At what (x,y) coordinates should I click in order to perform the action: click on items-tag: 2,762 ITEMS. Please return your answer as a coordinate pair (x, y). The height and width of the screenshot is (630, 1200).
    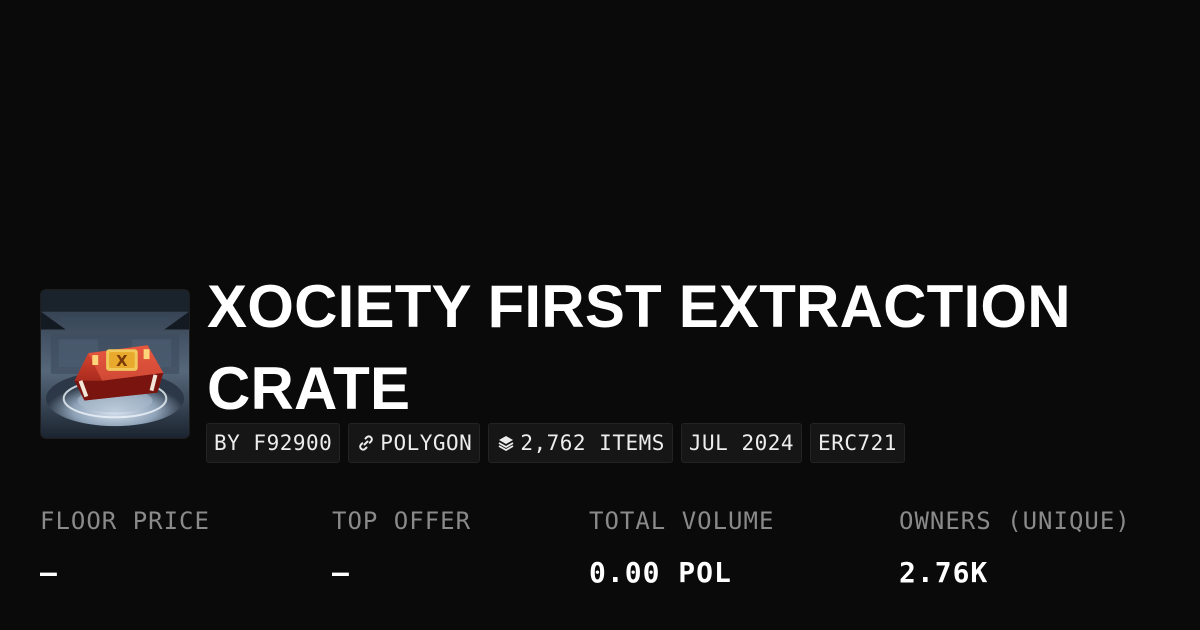
    Looking at the image, I should click on (580, 443).